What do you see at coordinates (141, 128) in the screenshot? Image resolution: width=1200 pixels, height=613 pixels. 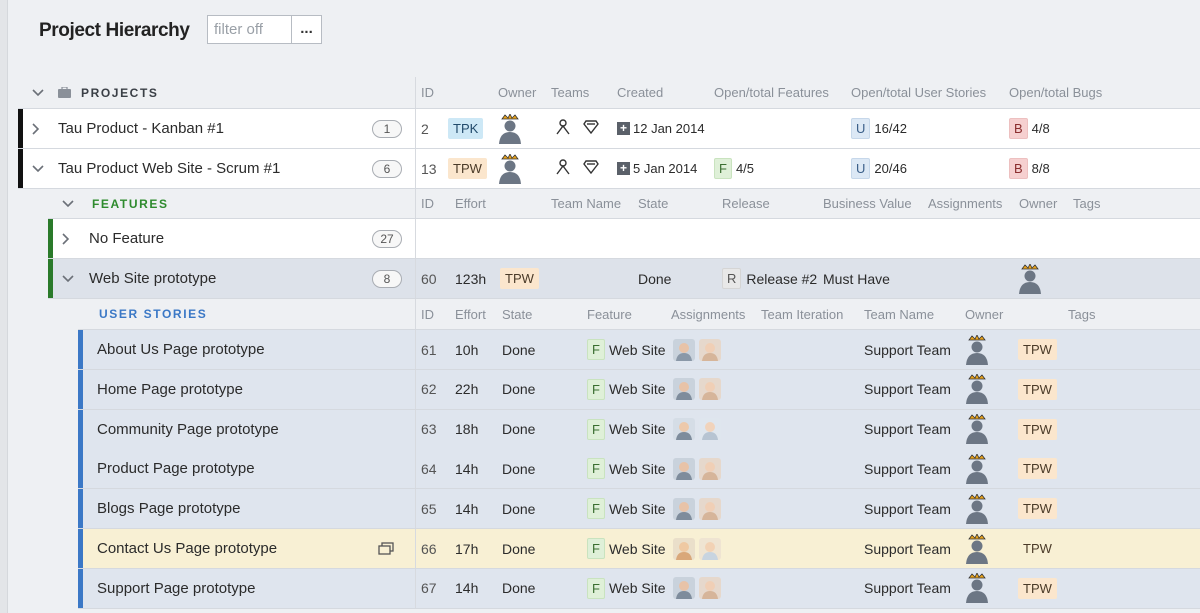 I see `project-name: Tau Product - Kanban #1` at bounding box center [141, 128].